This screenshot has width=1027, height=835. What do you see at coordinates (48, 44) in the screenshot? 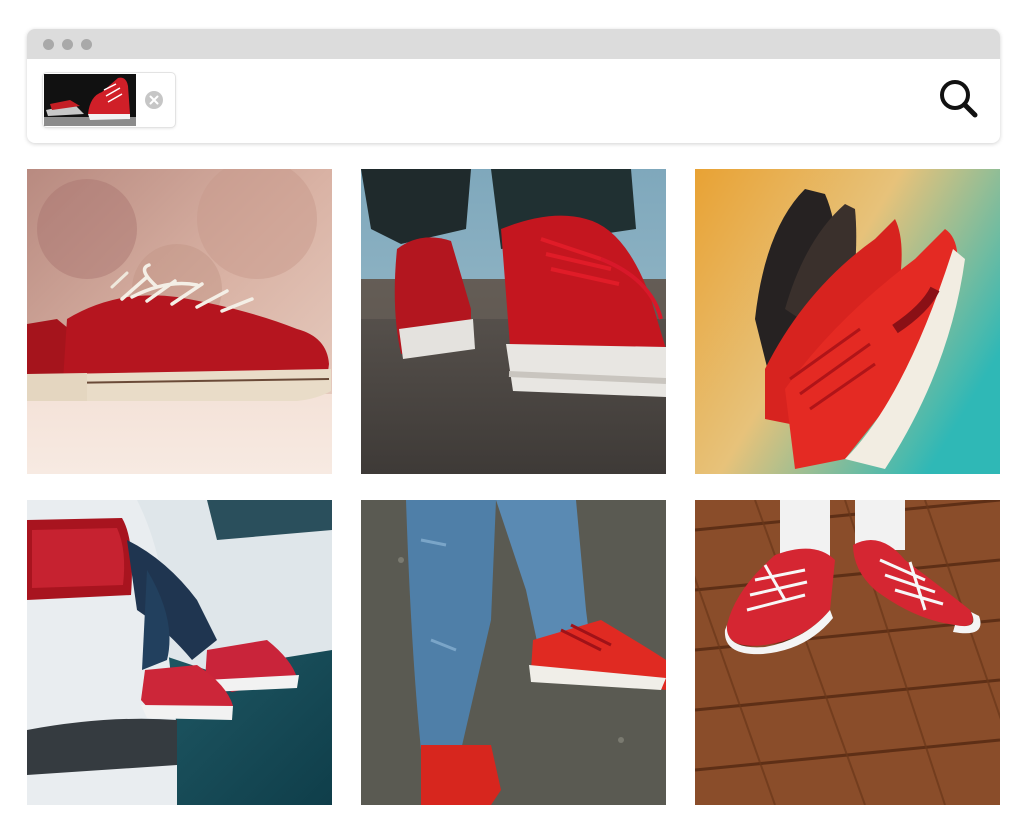
I see `window-close-dot` at bounding box center [48, 44].